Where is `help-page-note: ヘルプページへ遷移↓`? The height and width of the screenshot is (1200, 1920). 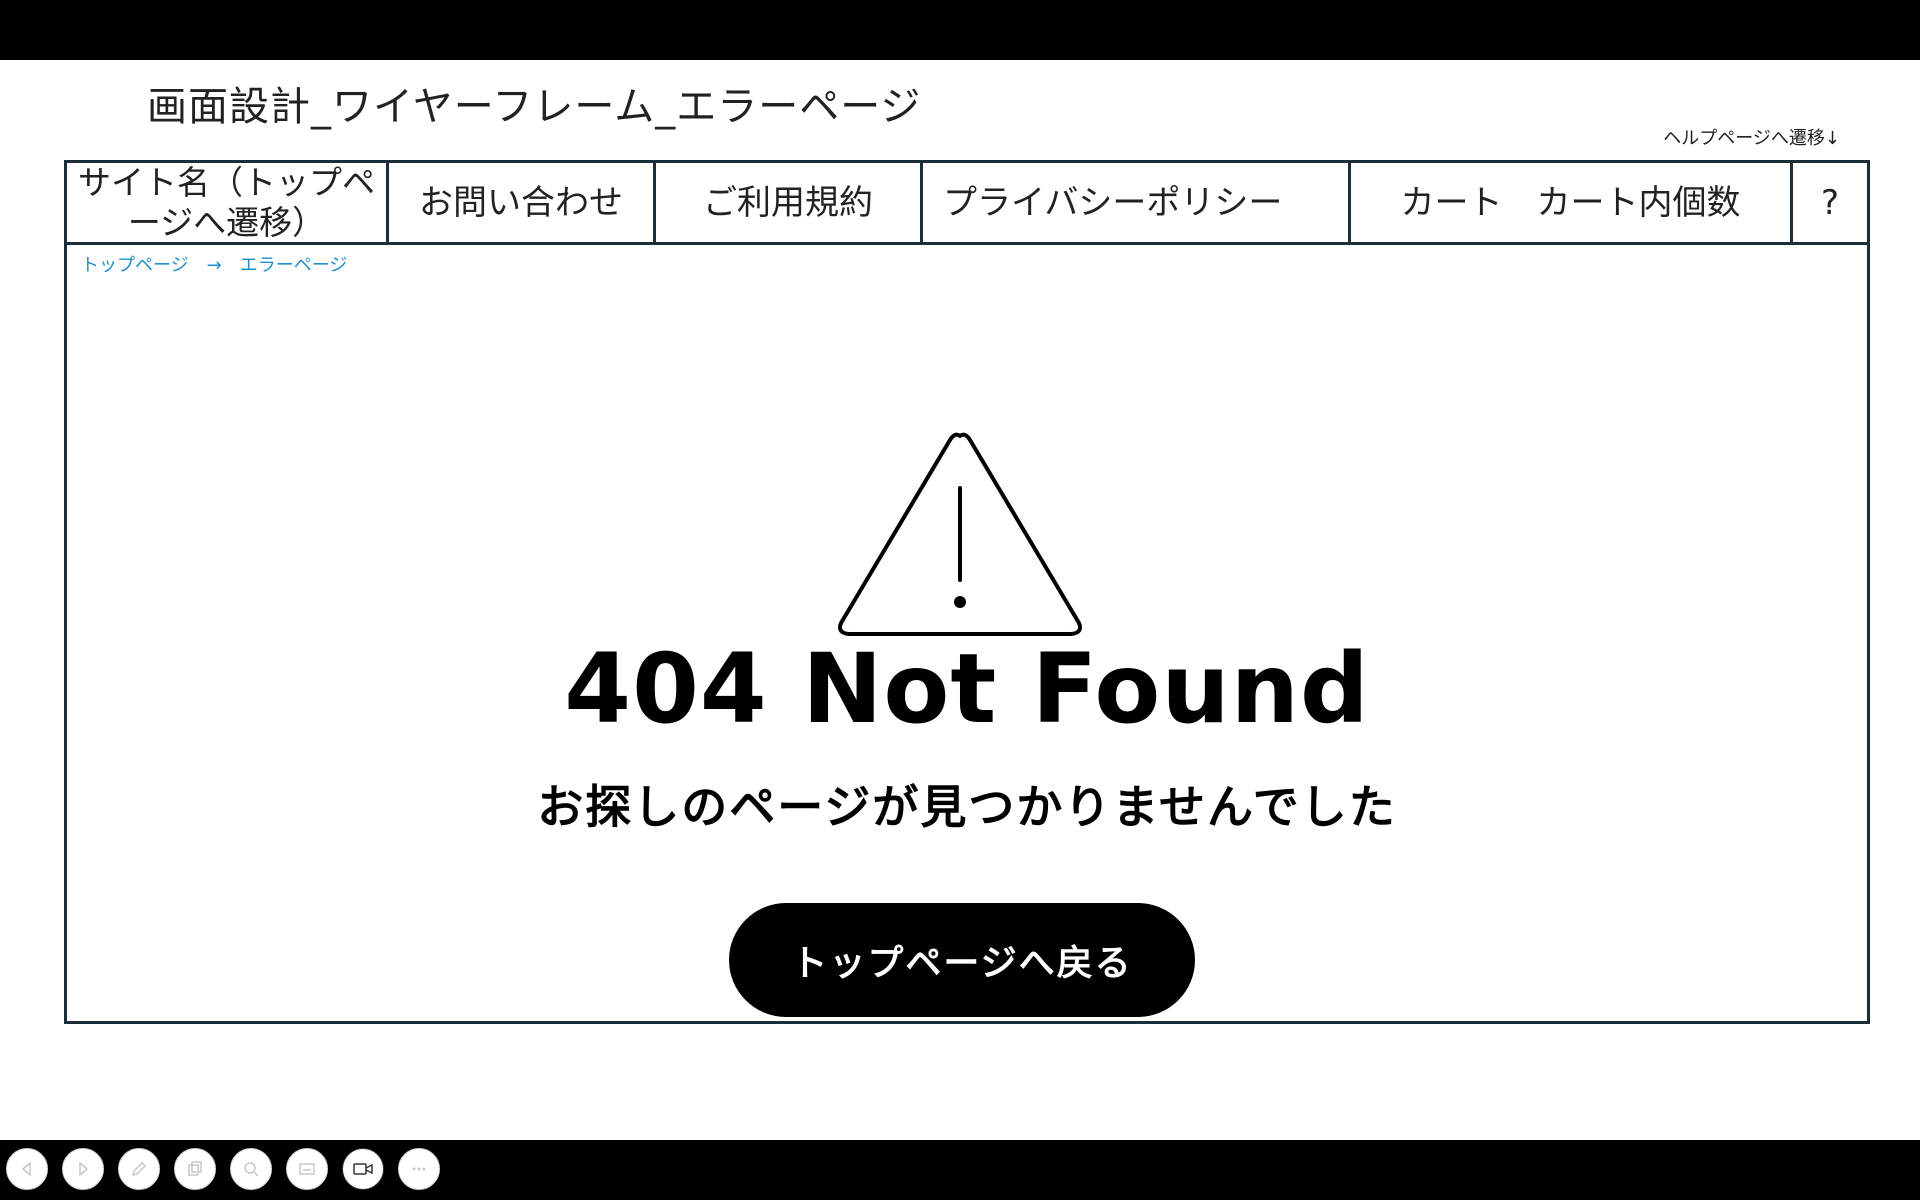
help-page-note: ヘルプページへ遷移↓ is located at coordinates (1751, 138).